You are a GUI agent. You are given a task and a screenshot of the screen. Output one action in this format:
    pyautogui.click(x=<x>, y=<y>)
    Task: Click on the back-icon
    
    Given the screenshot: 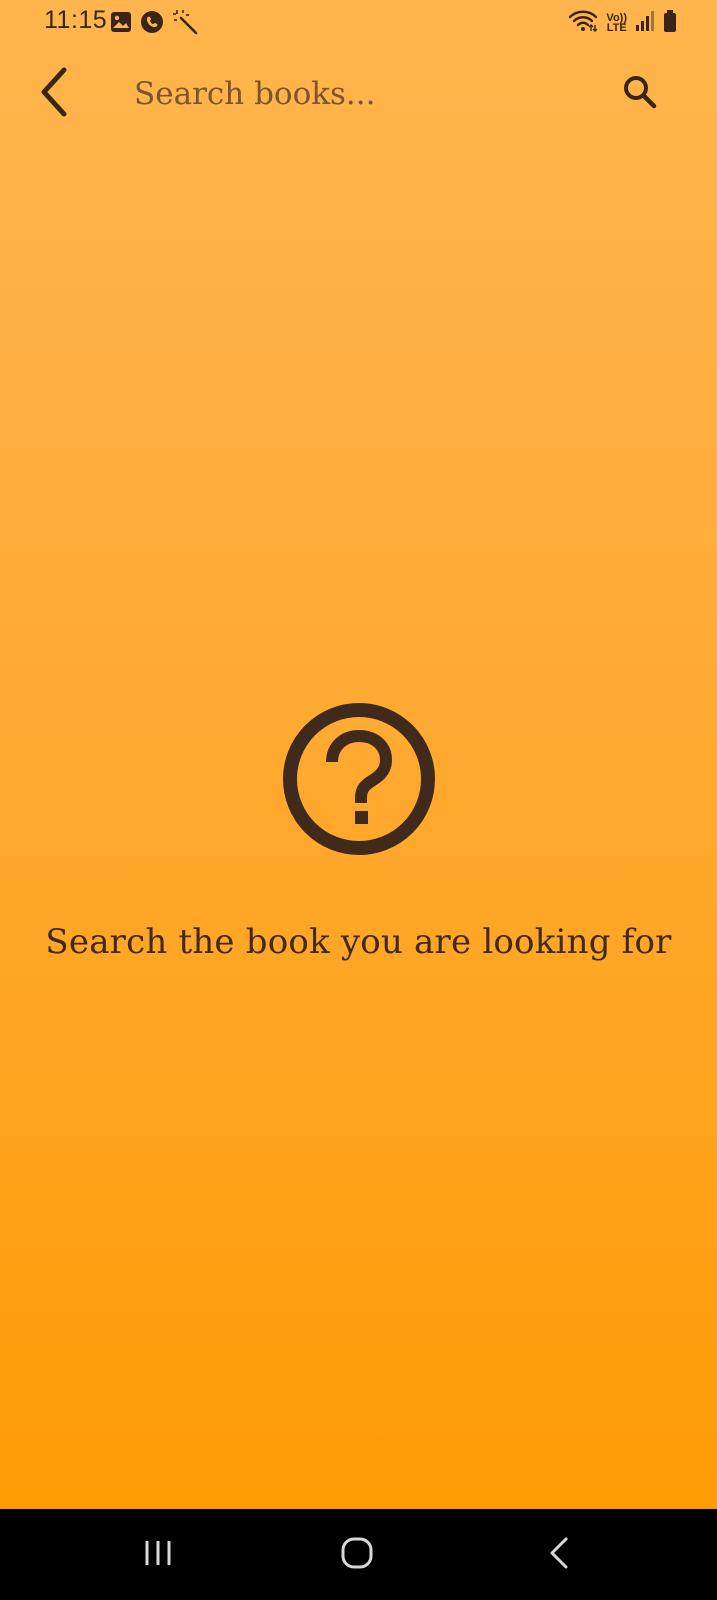 What is the action you would take?
    pyautogui.click(x=559, y=1555)
    